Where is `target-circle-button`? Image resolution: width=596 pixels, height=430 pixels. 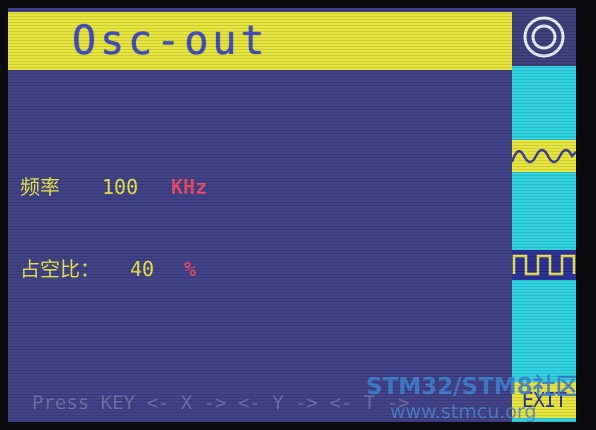
target-circle-button is located at coordinates (544, 37).